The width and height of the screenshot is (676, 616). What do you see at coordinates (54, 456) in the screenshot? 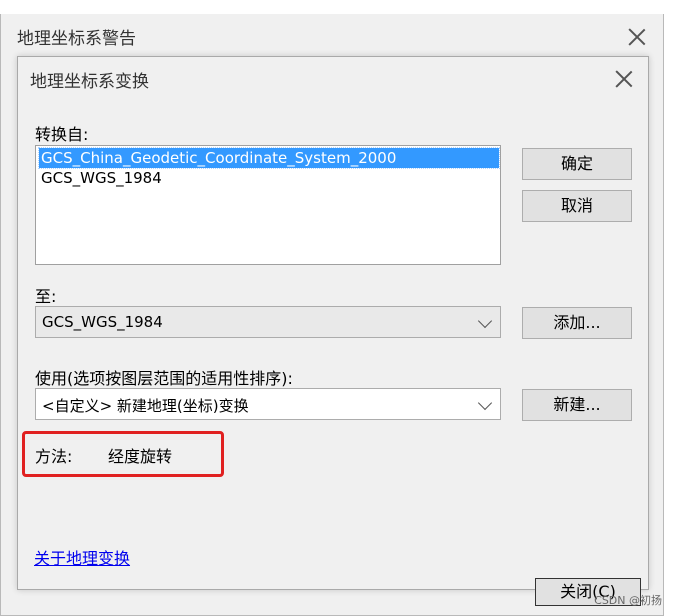
I see `method-label: 方法:` at bounding box center [54, 456].